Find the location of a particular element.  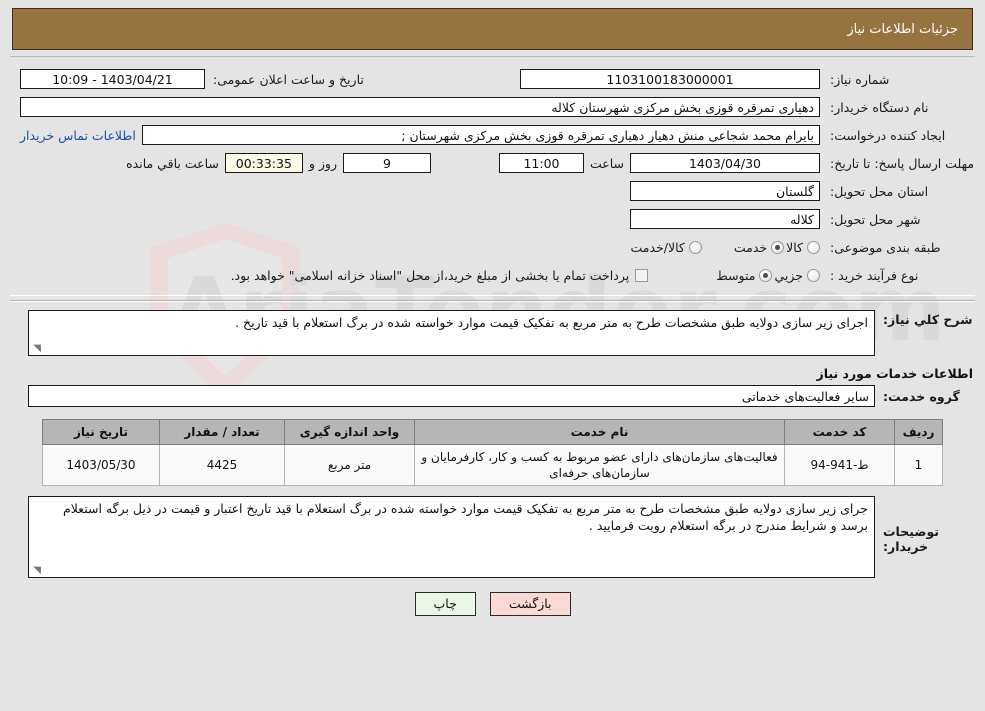

deadline-date-field: 1403/04/30 is located at coordinates (725, 163).